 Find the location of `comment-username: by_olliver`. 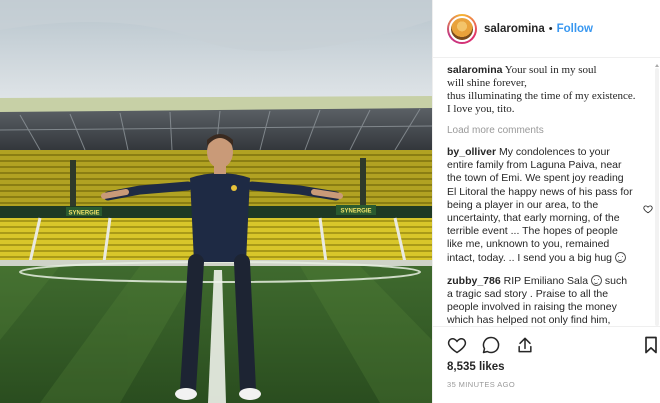

comment-username: by_olliver is located at coordinates (471, 152).